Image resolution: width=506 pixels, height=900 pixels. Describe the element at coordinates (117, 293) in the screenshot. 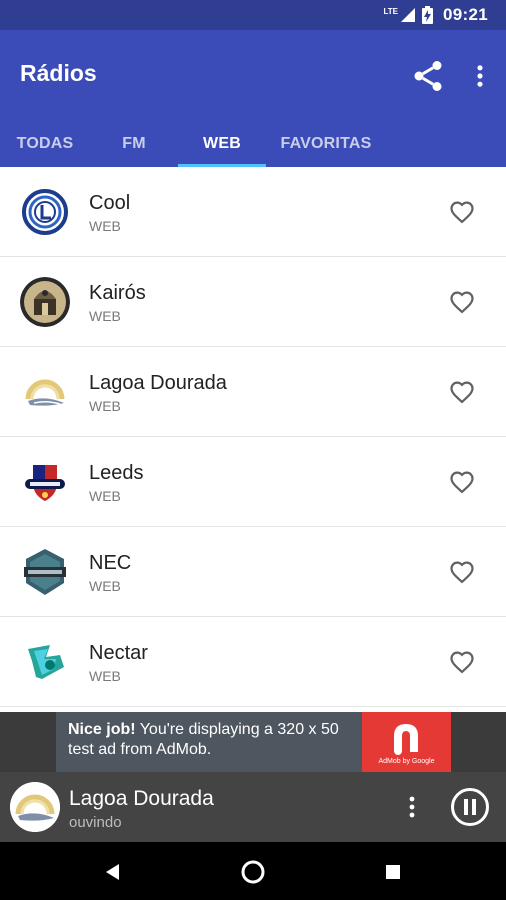

I see `station-name: Kairós` at that location.